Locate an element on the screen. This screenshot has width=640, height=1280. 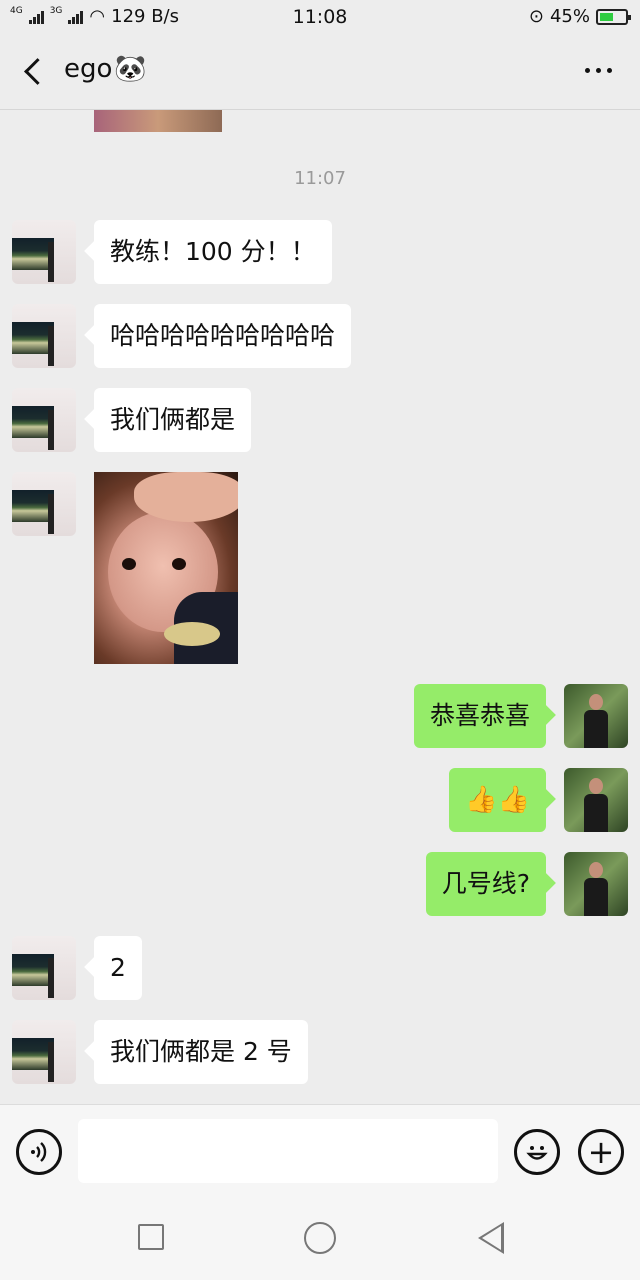
chat-title: ego 🐼 is located at coordinates (105, 69).